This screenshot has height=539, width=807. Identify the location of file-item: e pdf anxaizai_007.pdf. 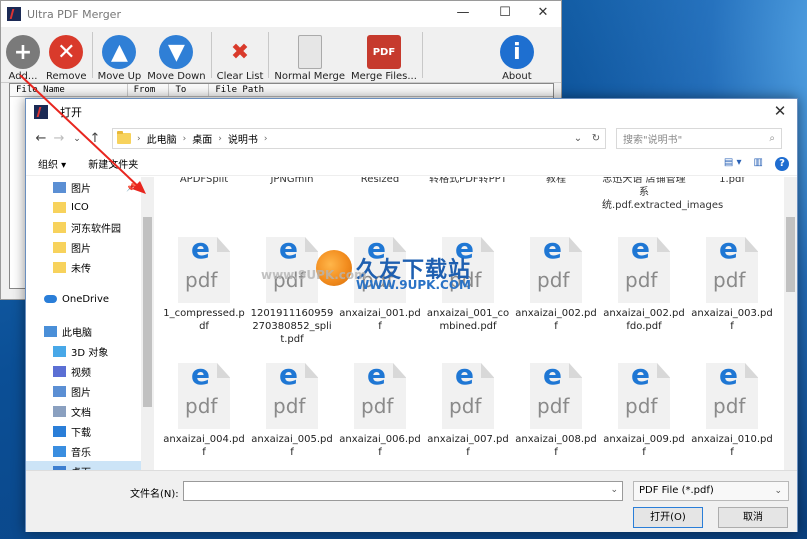
(468, 411).